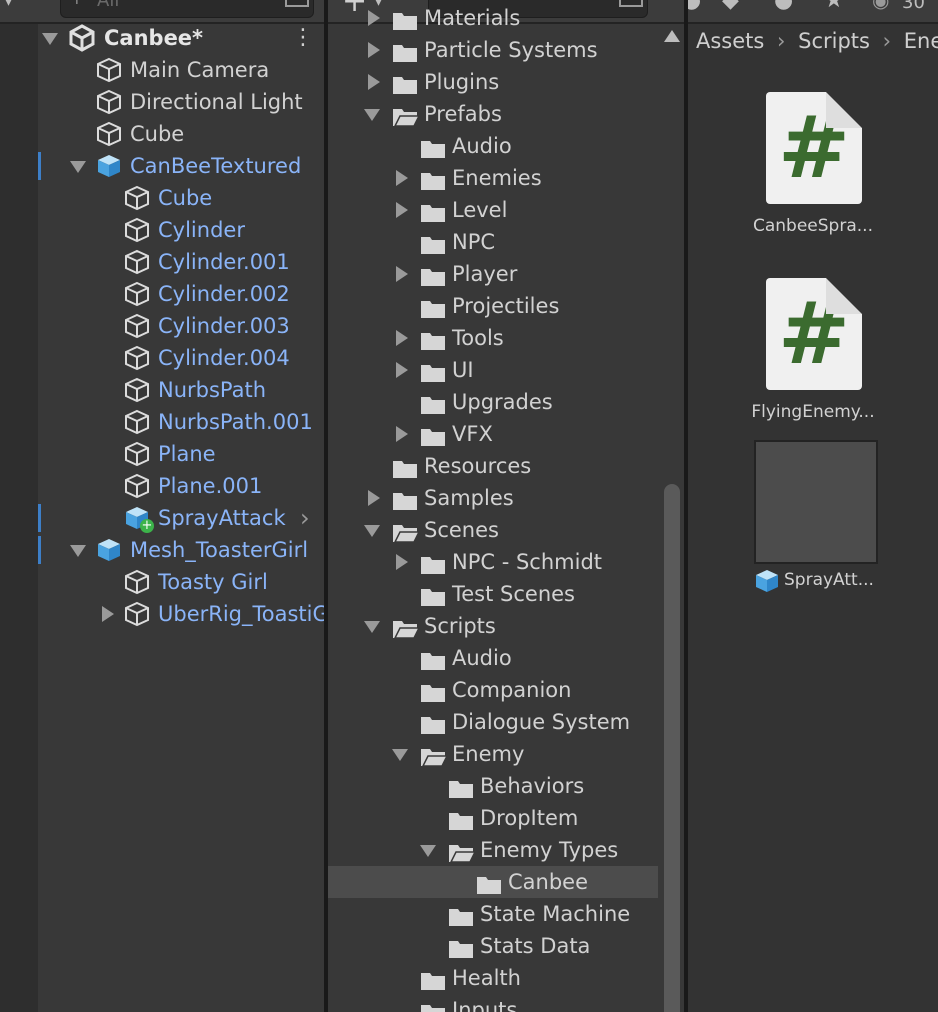 This screenshot has width=938, height=1012. I want to click on project-folder-item: Enemies, so click(493, 178).